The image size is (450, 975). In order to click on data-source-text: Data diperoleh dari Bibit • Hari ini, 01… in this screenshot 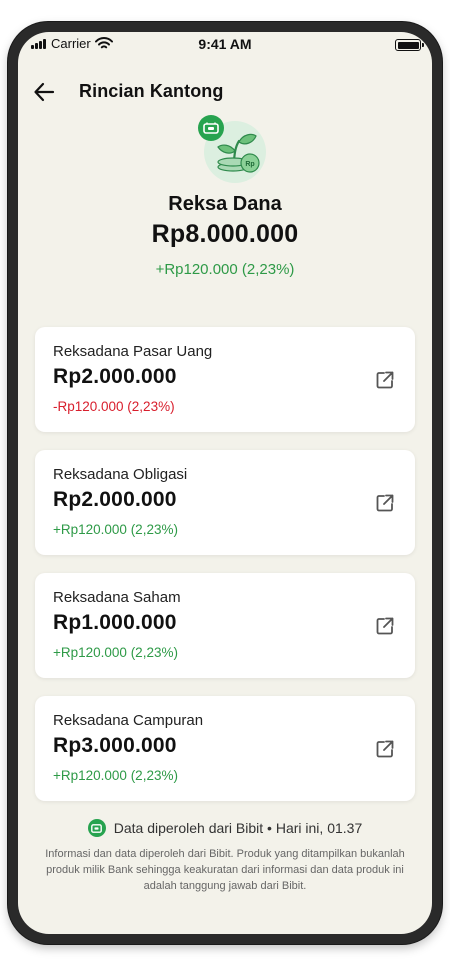, I will do `click(238, 828)`.